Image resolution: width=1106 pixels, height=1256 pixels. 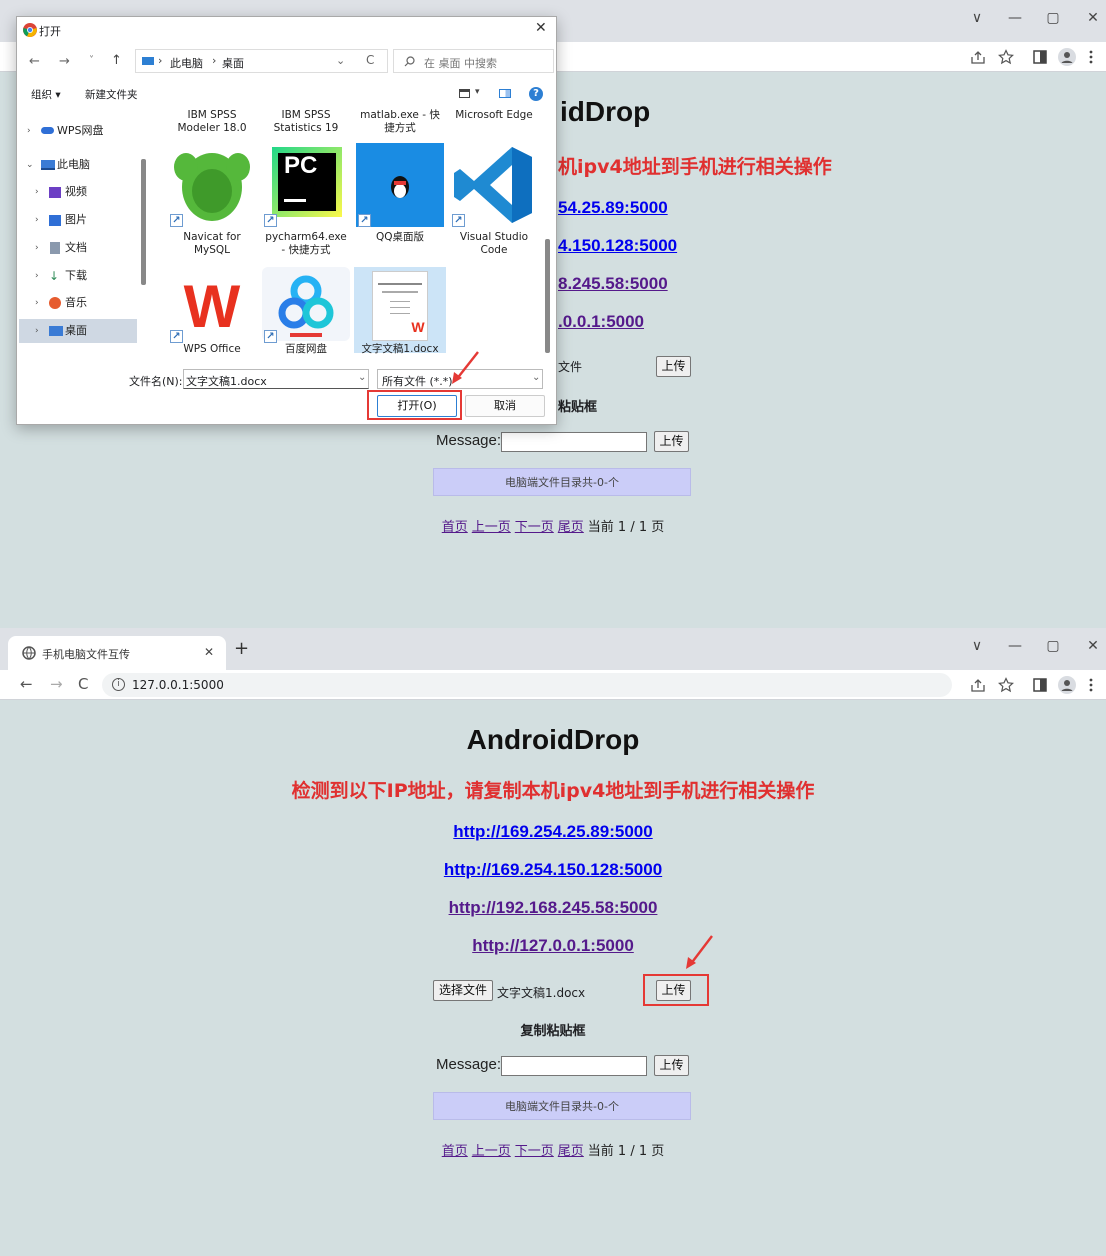 What do you see at coordinates (464, 93) in the screenshot?
I see `view-mode-icon` at bounding box center [464, 93].